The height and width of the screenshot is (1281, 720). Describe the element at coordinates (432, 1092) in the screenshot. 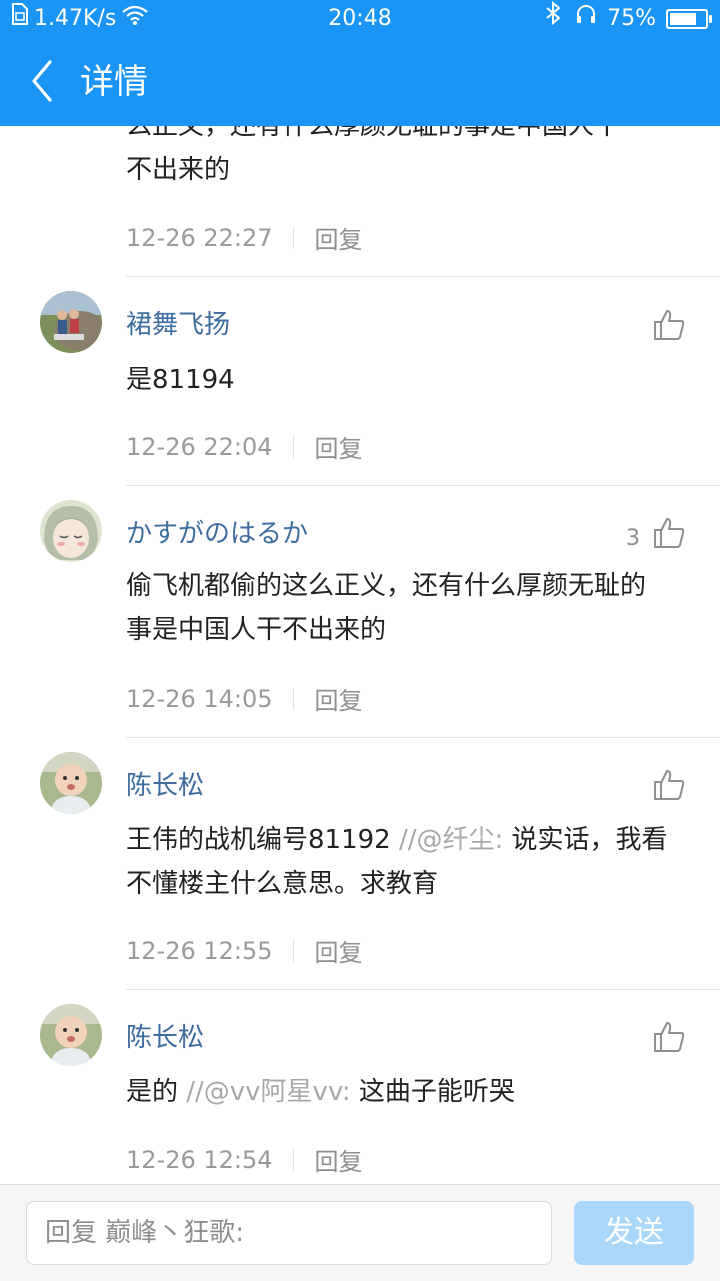

I see `quote-text: 这曲子能听哭` at that location.